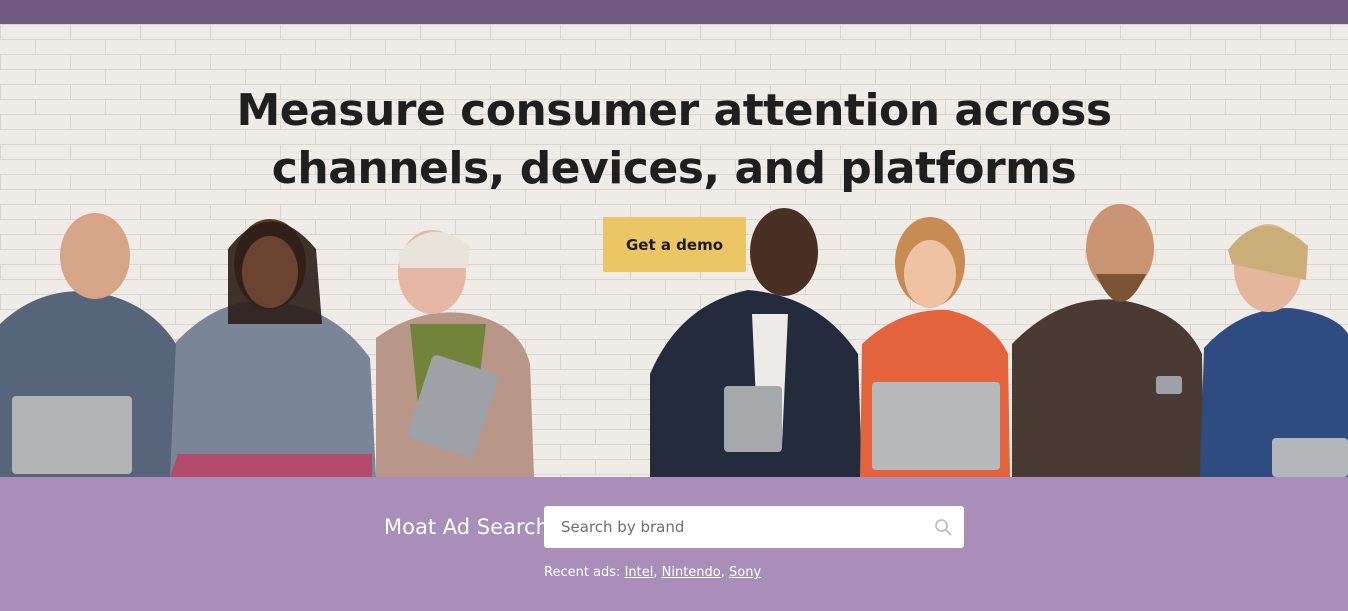  Describe the element at coordinates (691, 572) in the screenshot. I see `recent-ad-link-nintendo: Nintendo` at that location.